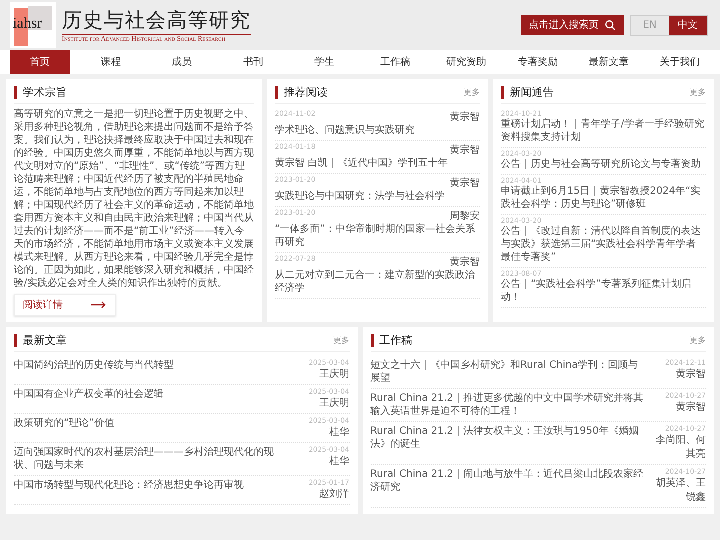  I want to click on arrow-icon, so click(99, 305).